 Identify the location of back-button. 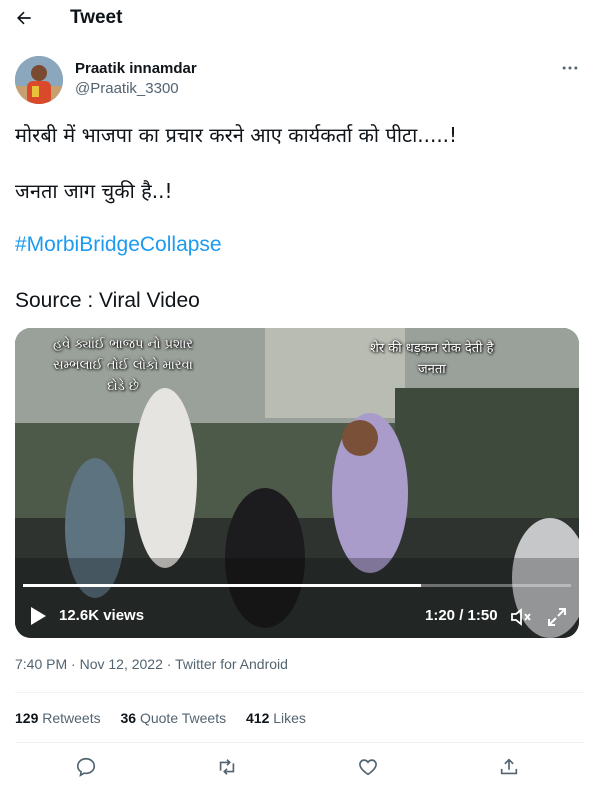
(24, 18).